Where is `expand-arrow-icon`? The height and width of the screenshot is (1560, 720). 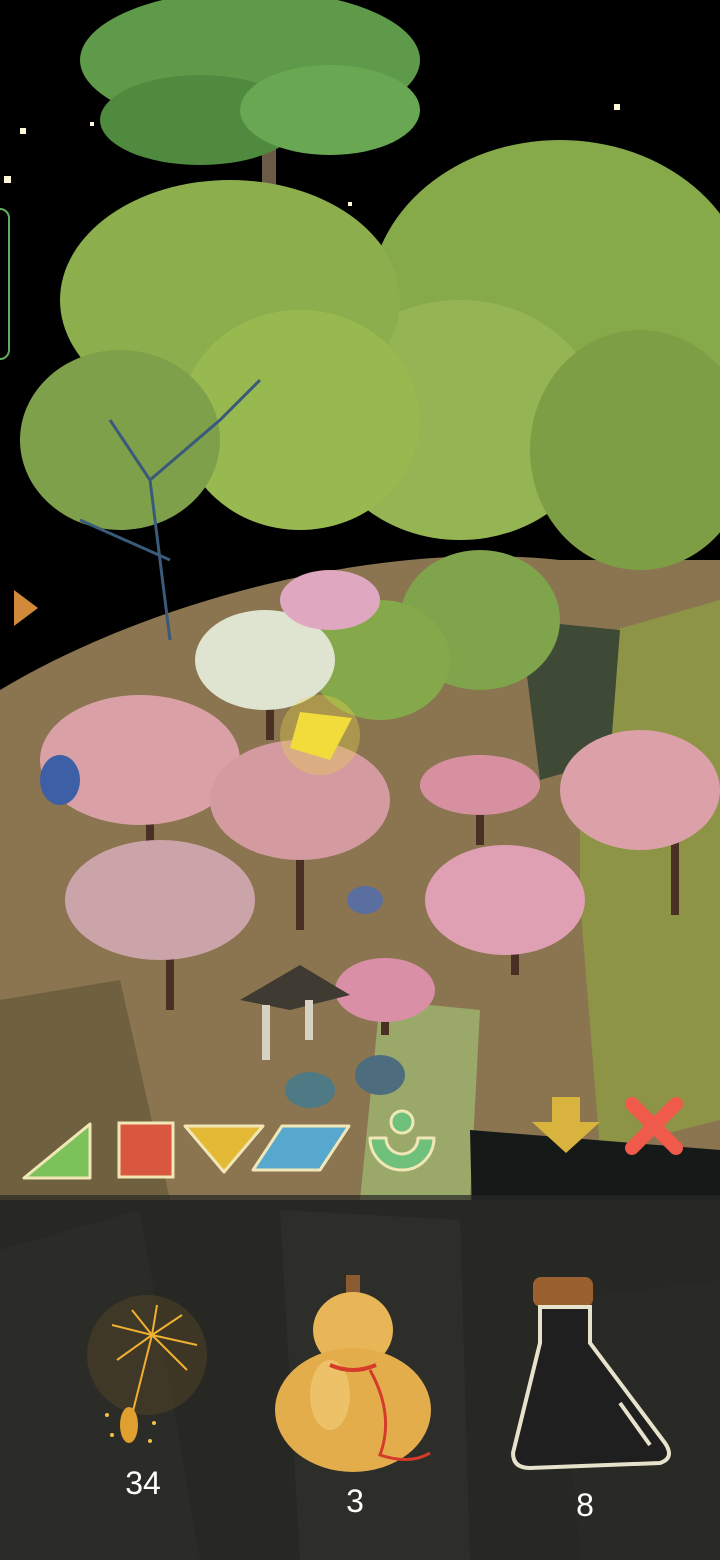
expand-arrow-icon is located at coordinates (25, 610).